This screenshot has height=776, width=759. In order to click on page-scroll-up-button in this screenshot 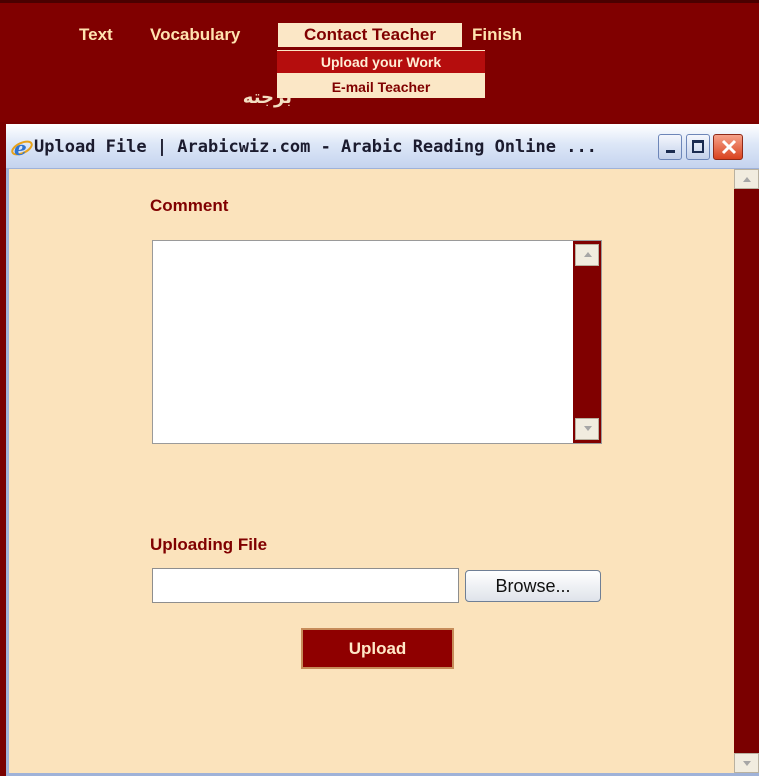, I will do `click(746, 179)`.